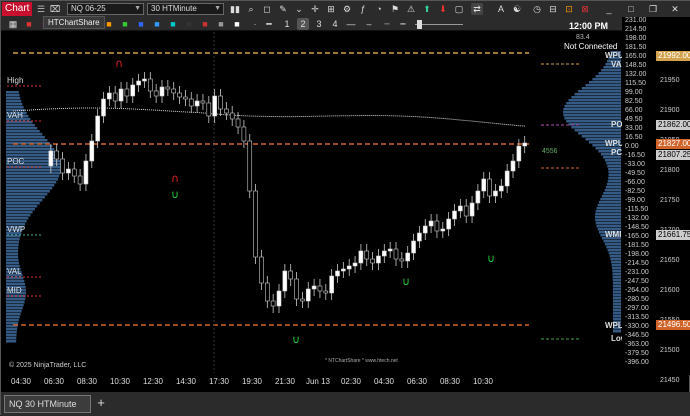 The image size is (690, 416). Describe the element at coordinates (635, 191) in the screenshot. I see `axis-value: -82.50` at that location.